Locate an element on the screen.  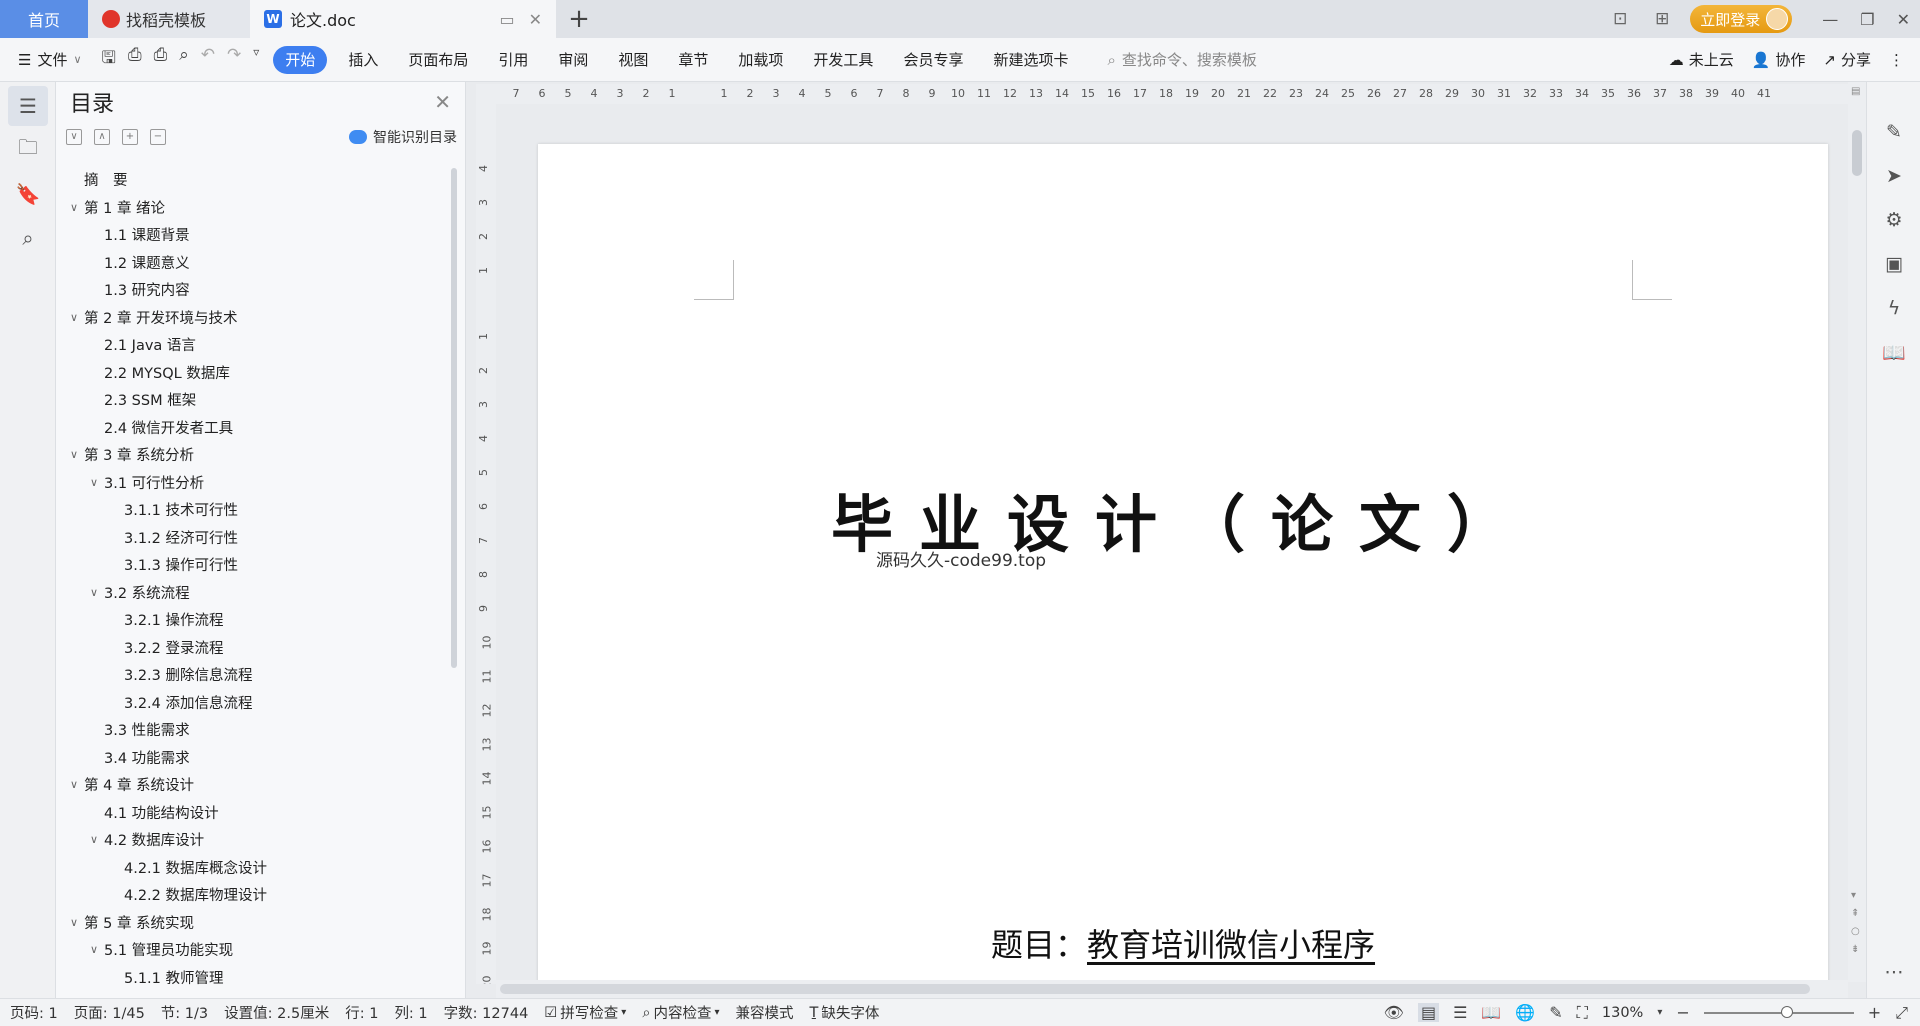
tab-page-layout: 页面布局 is located at coordinates (438, 60).